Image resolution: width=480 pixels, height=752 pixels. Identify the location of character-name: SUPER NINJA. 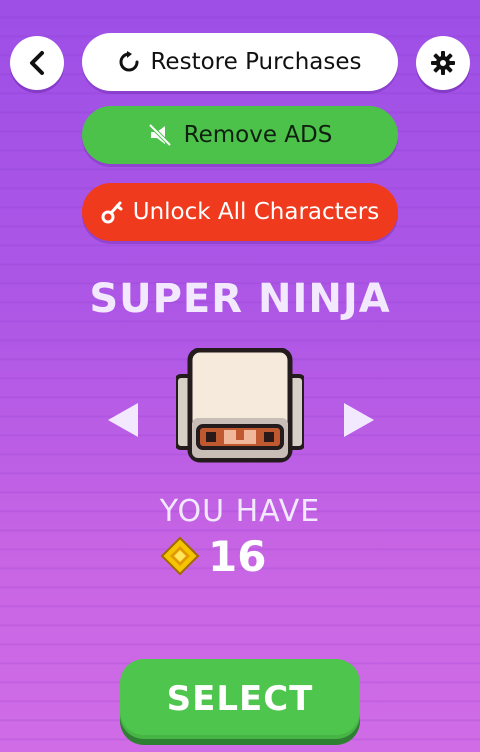
(240, 299).